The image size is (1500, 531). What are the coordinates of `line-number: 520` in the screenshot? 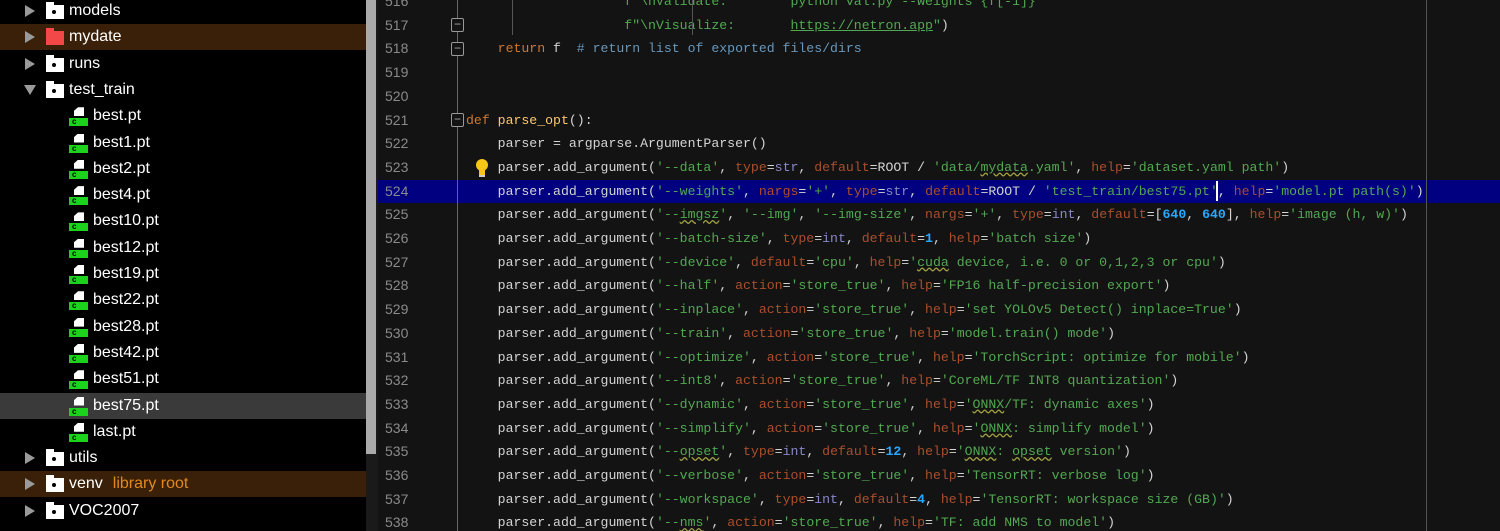 It's located at (397, 95).